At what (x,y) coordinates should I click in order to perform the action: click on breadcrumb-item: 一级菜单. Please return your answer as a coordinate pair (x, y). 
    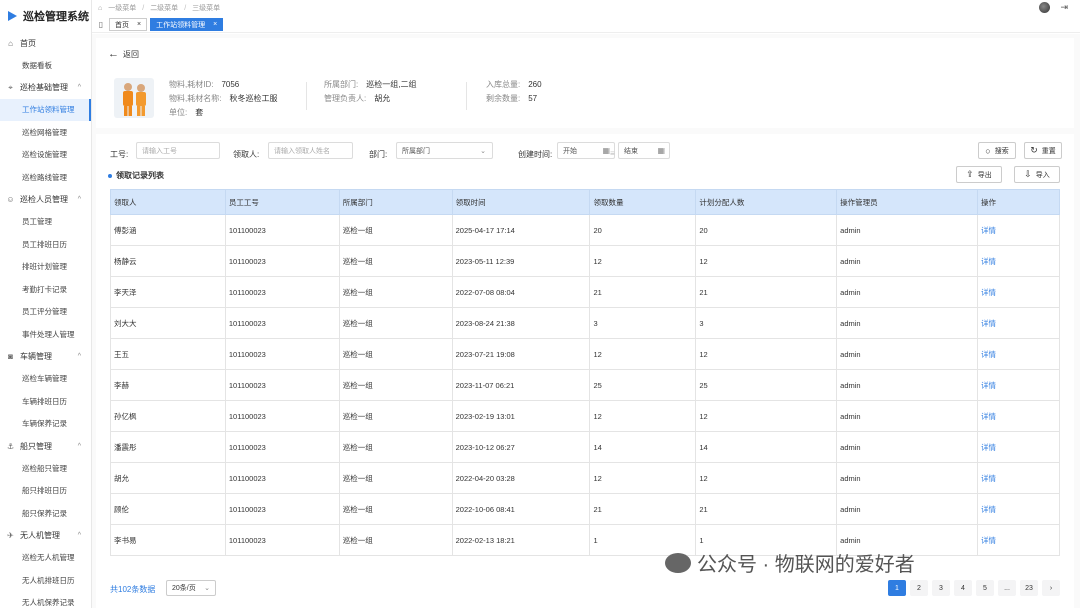
    Looking at the image, I should click on (122, 8).